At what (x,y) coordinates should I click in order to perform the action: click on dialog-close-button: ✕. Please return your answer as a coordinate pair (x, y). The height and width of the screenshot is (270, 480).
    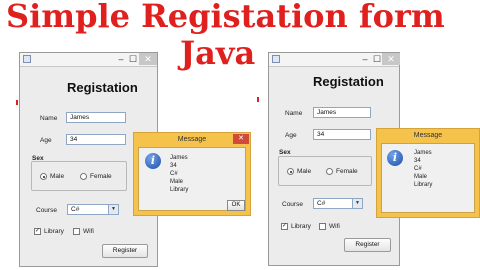
    Looking at the image, I should click on (241, 139).